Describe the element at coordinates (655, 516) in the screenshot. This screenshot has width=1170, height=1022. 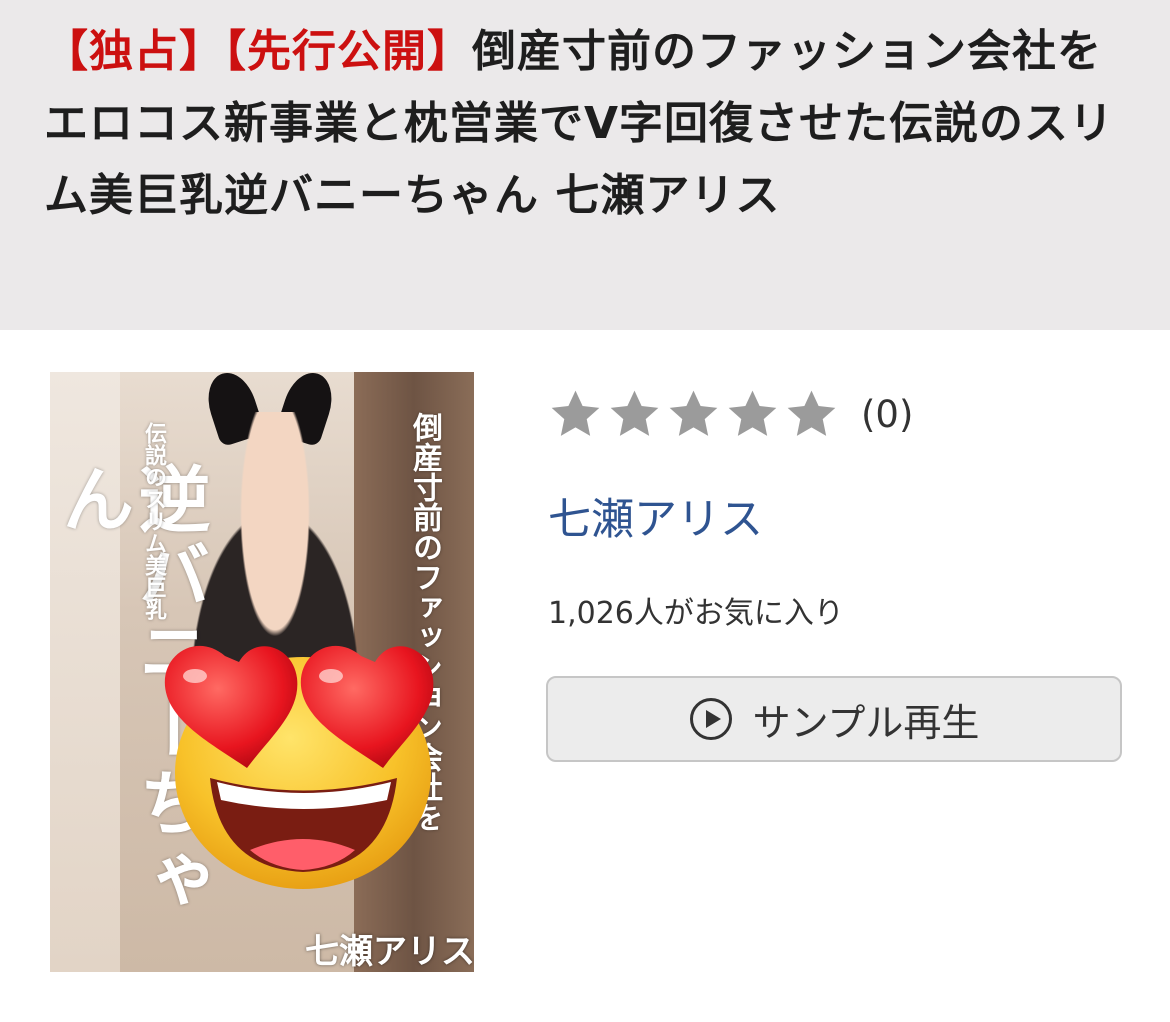
I see `actress-link: 七瀬アリス` at that location.